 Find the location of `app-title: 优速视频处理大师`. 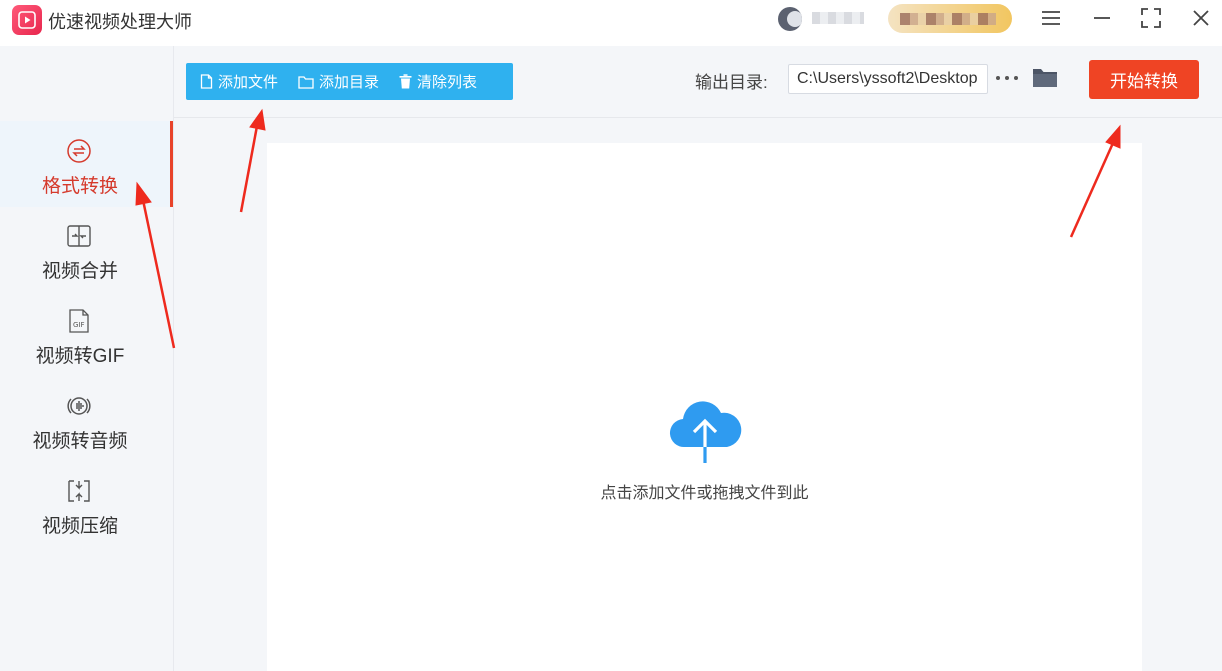

app-title: 优速视频处理大师 is located at coordinates (120, 22).